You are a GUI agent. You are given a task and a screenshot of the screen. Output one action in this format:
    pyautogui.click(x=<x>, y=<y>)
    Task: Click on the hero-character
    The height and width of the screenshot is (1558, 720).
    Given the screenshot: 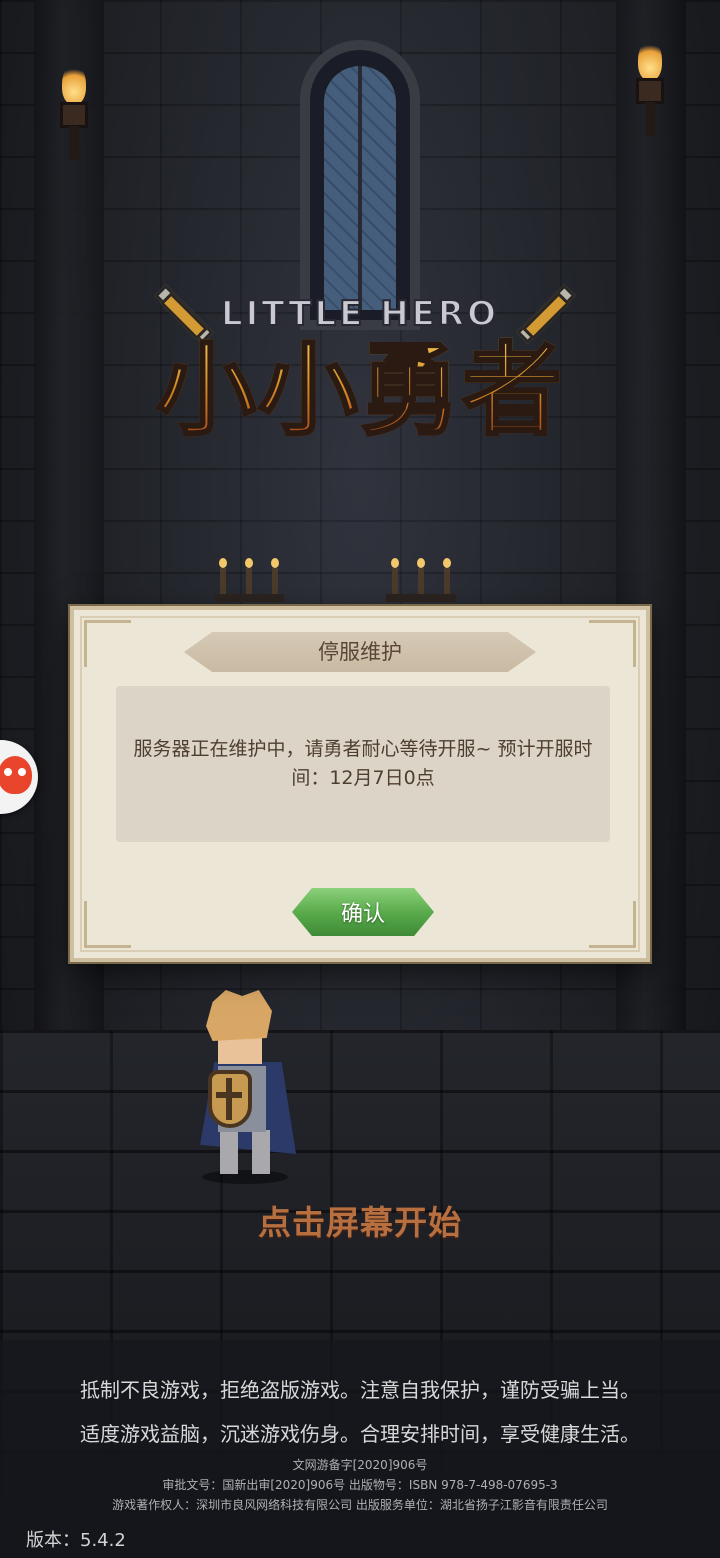 What is the action you would take?
    pyautogui.click(x=240, y=1090)
    